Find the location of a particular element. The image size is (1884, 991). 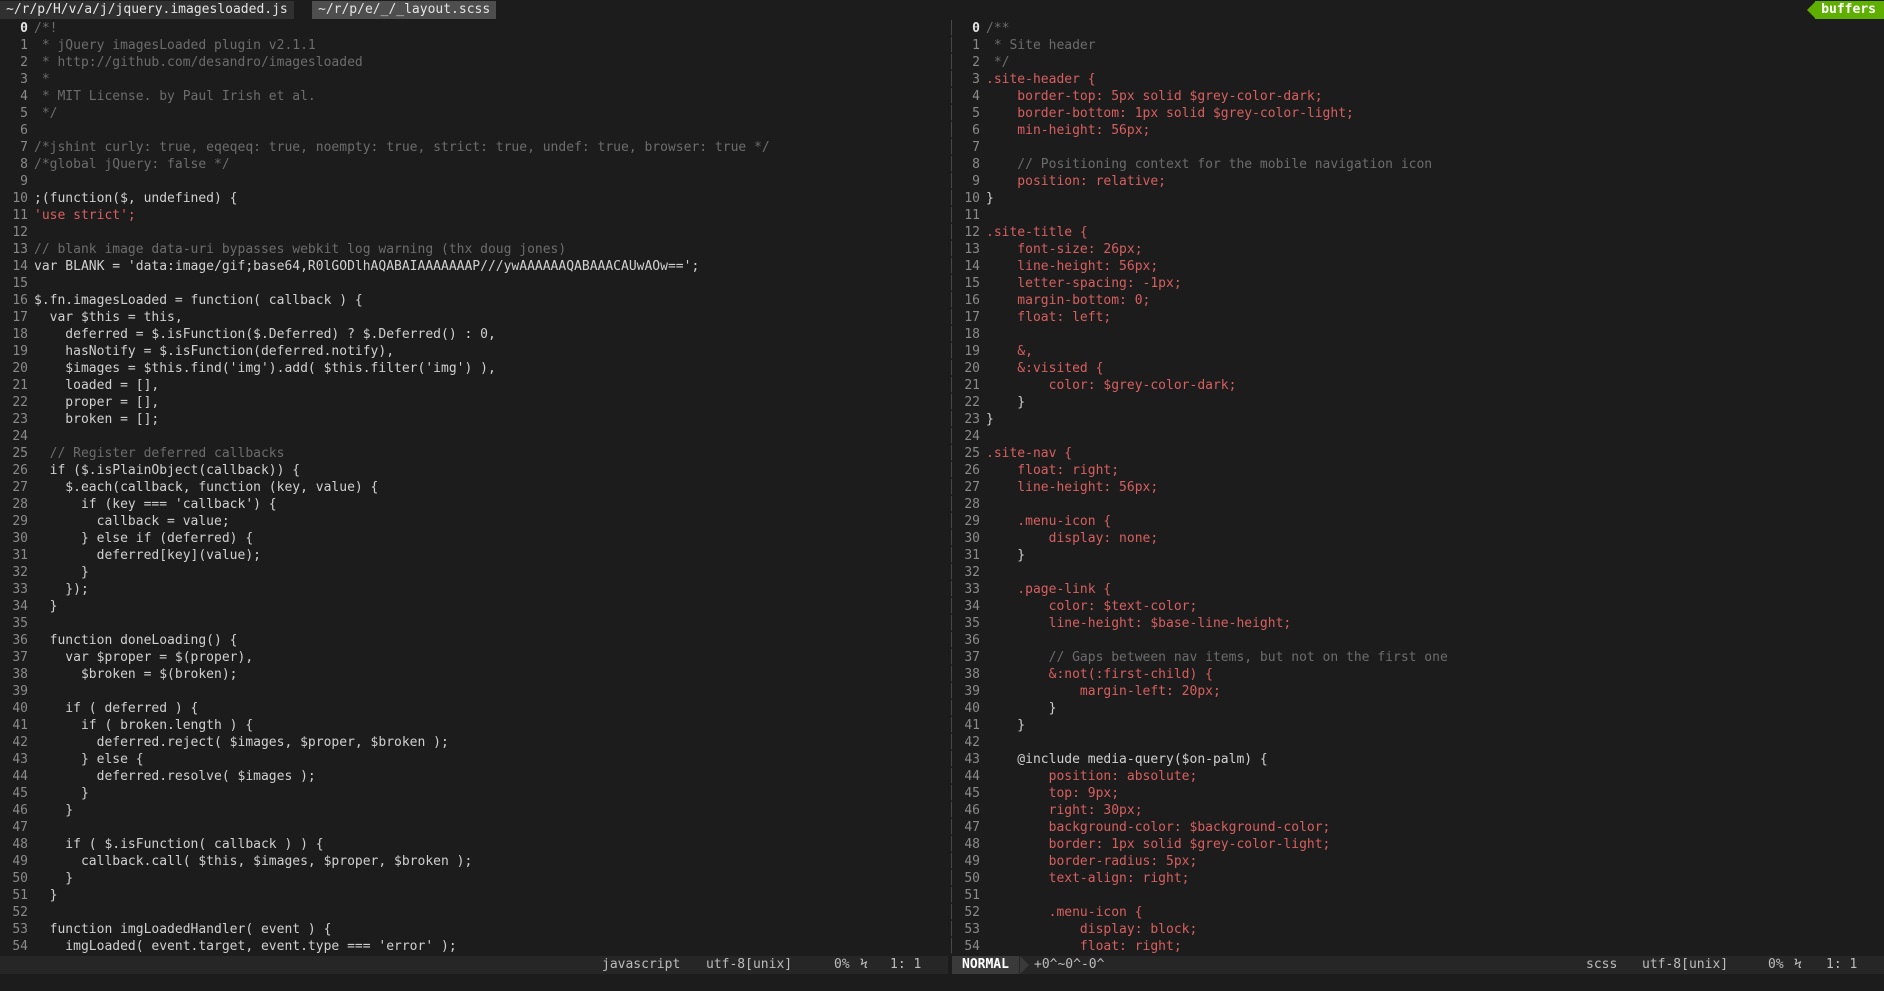

tab-jquery-imagesloaded: ~/r/p/H/v/a/j/jquery.imagesloaded.js is located at coordinates (147, 10).